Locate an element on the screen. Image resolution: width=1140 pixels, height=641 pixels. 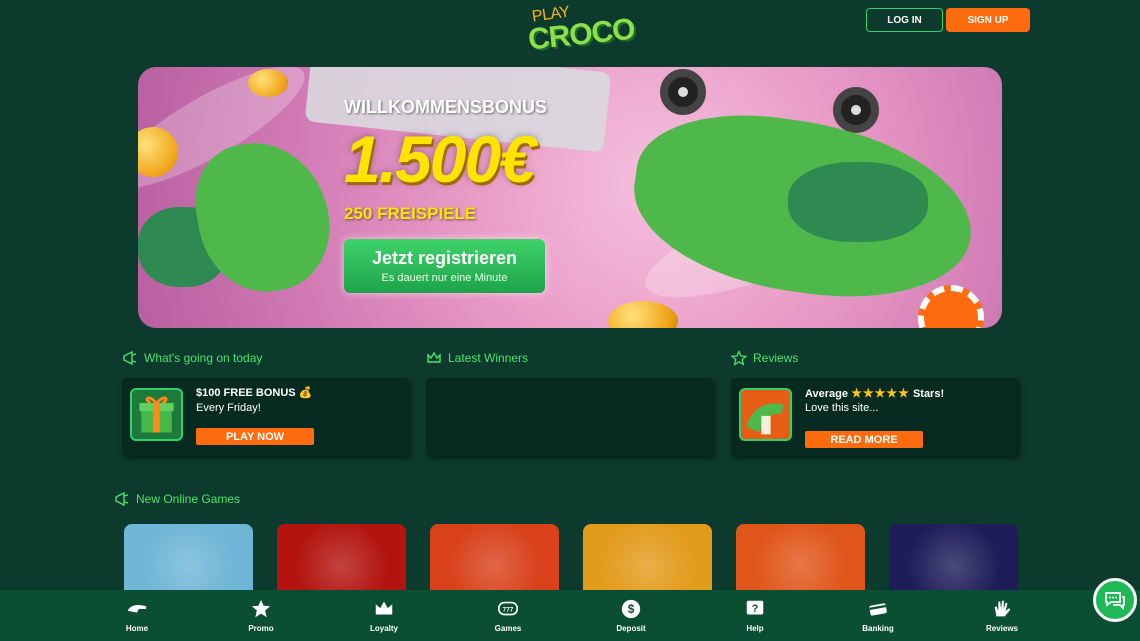
slot-icon: 777 is located at coordinates (508, 609).